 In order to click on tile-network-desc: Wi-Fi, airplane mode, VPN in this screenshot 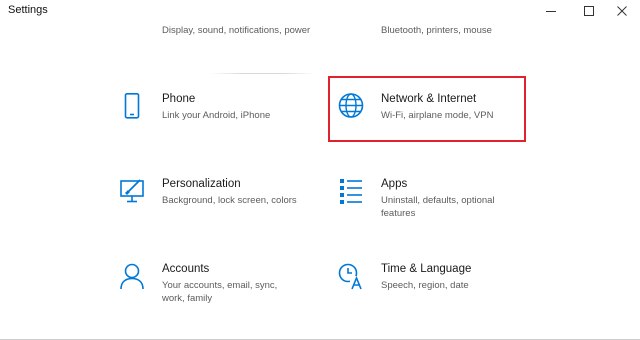, I will do `click(437, 115)`.